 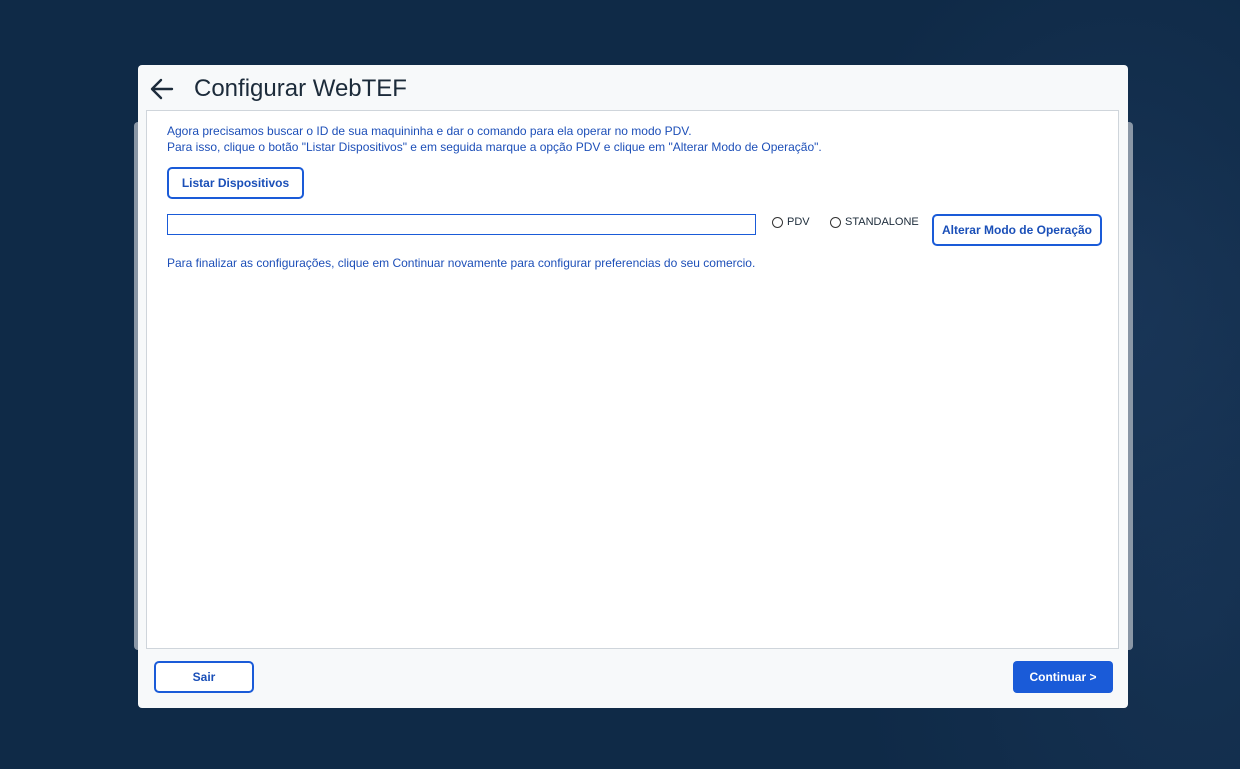 I want to click on radio-pdv: PDV, so click(x=791, y=222).